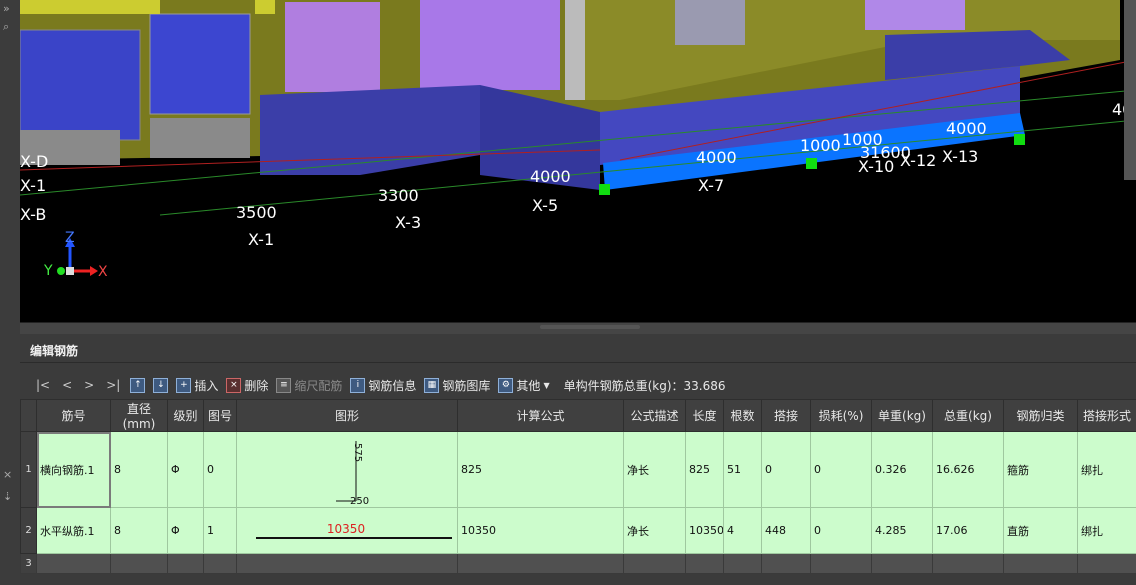 The image size is (1136, 585). What do you see at coordinates (457, 385) in the screenshot?
I see `rebar-library-button: ▦ 钢筋图库` at bounding box center [457, 385].